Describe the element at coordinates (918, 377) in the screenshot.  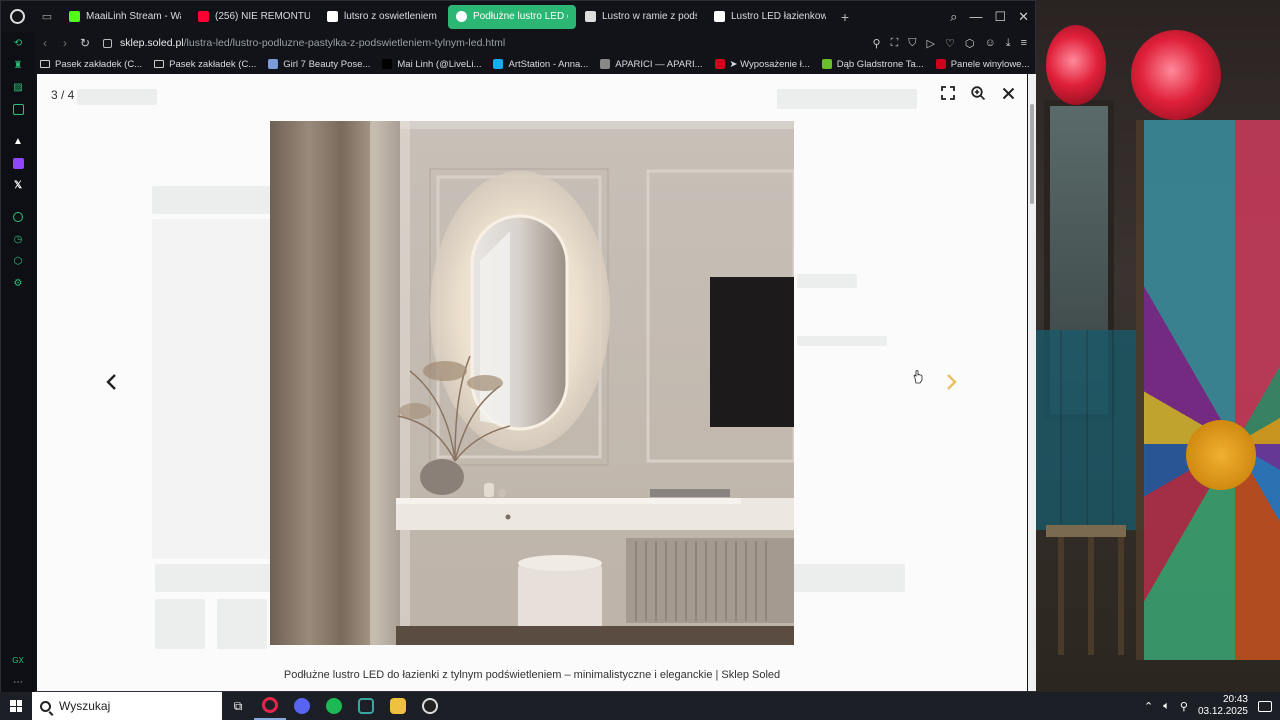
I see `hand-cursor-icon` at that location.